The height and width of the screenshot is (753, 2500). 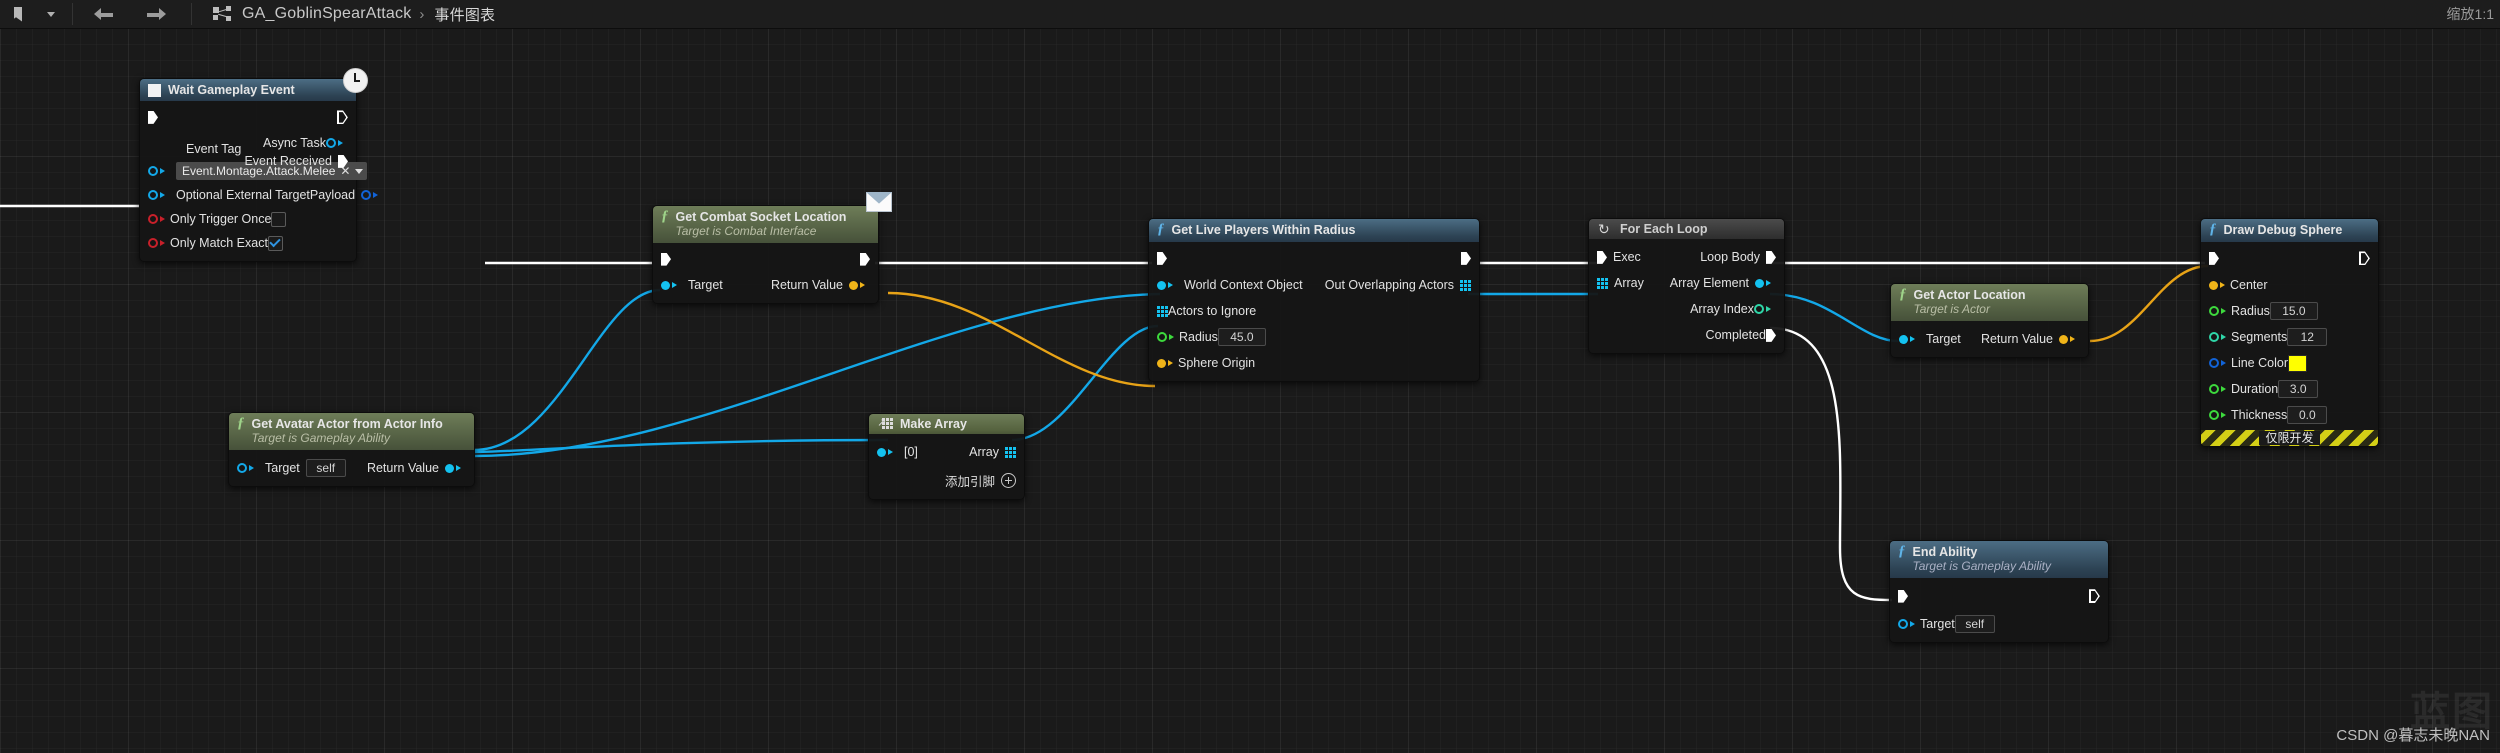 I want to click on output-label-out-overlapping-actors: Out Overlapping Actors, so click(x=1389, y=285).